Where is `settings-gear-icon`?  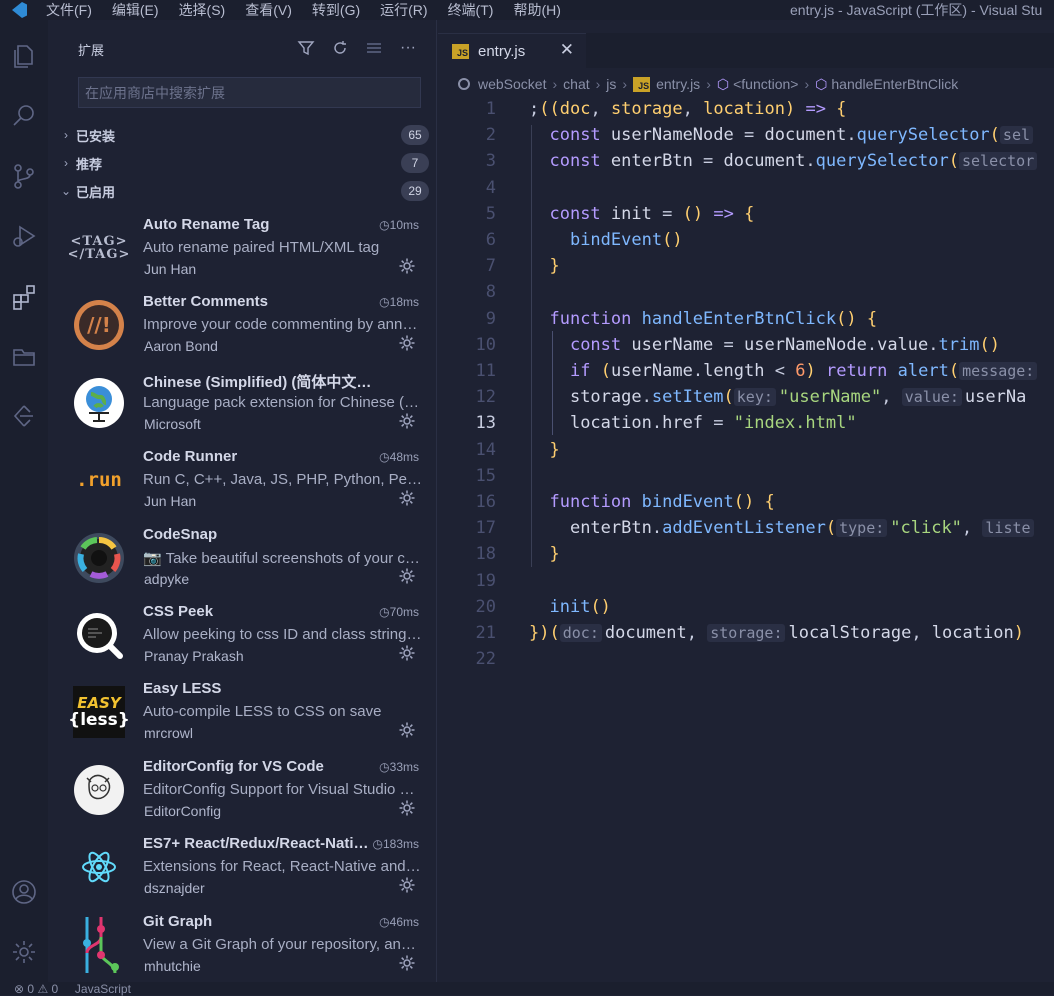
settings-gear-icon is located at coordinates (24, 952).